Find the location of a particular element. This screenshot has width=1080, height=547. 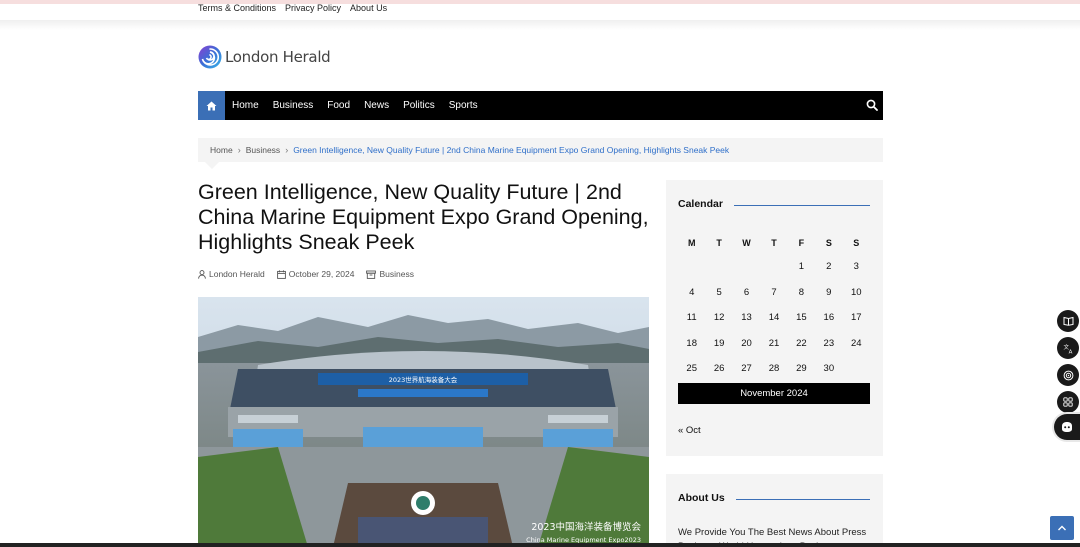

breadcrumb-section: Business is located at coordinates (263, 150).